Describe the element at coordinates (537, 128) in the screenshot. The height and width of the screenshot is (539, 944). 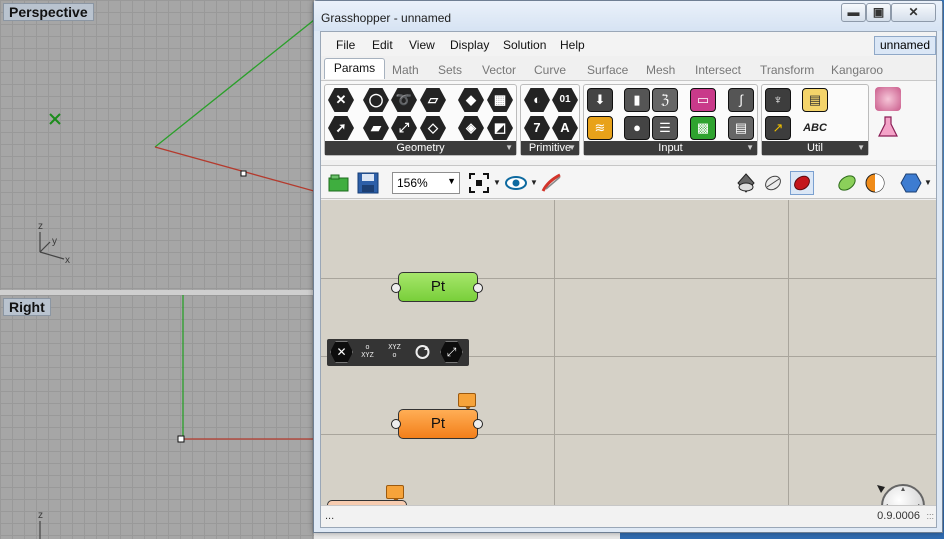
I see `number-param-icon: 7` at that location.